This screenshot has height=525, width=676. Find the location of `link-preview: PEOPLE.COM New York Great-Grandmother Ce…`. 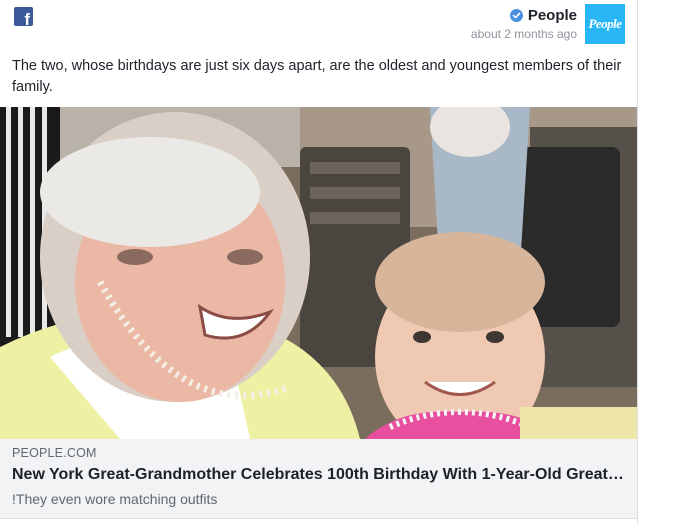

link-preview: PEOPLE.COM New York Great-Grandmother Ce… is located at coordinates (318, 479).